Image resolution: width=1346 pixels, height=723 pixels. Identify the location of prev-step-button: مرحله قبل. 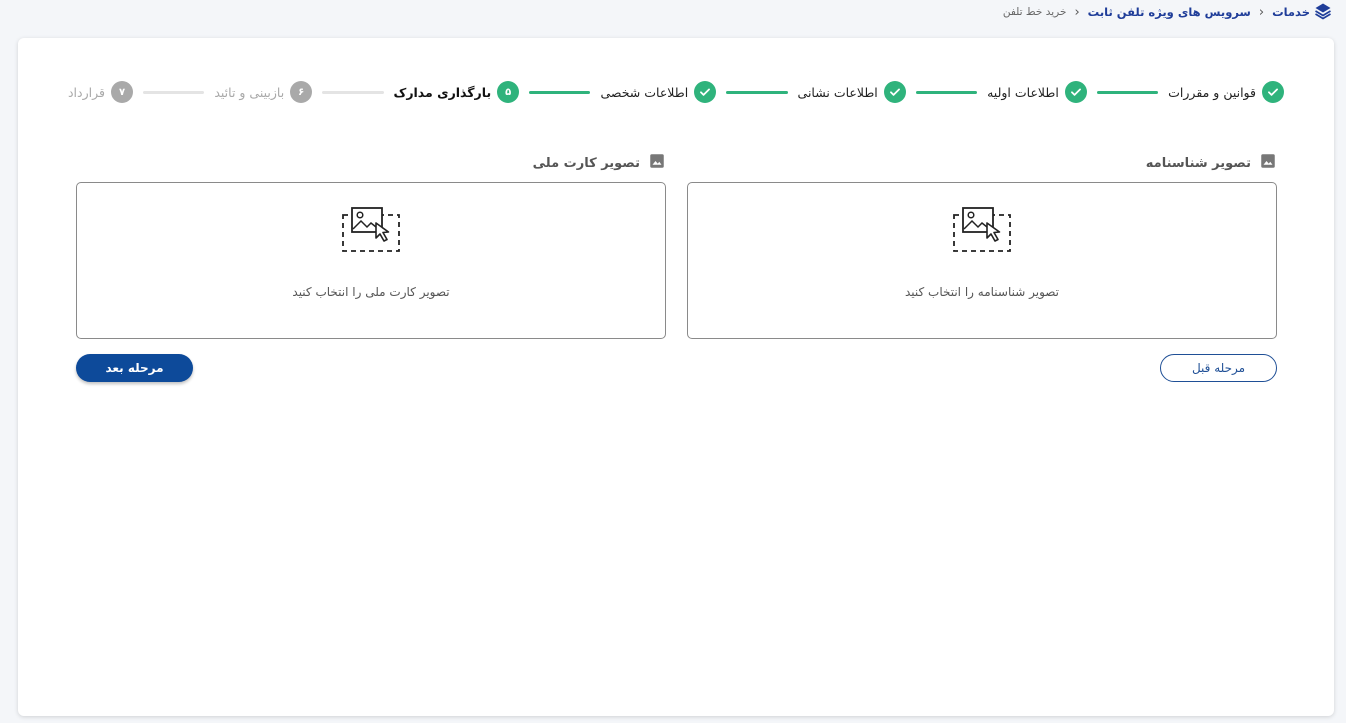
(1218, 368).